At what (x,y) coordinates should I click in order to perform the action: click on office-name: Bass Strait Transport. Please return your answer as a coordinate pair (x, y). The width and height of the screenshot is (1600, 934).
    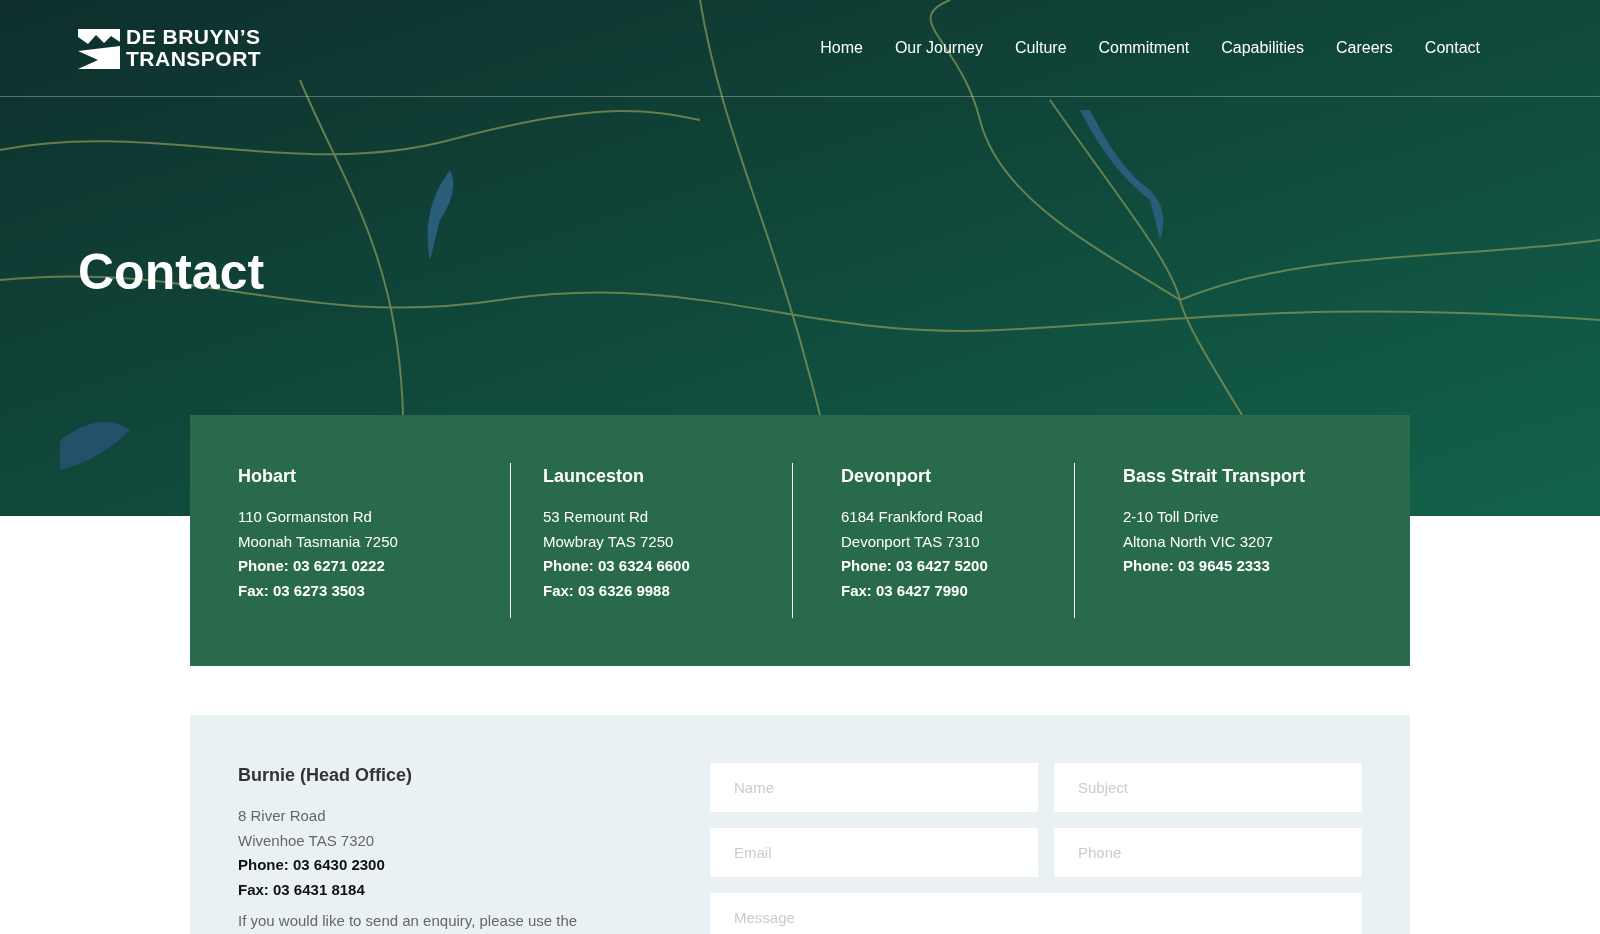
    Looking at the image, I should click on (1215, 476).